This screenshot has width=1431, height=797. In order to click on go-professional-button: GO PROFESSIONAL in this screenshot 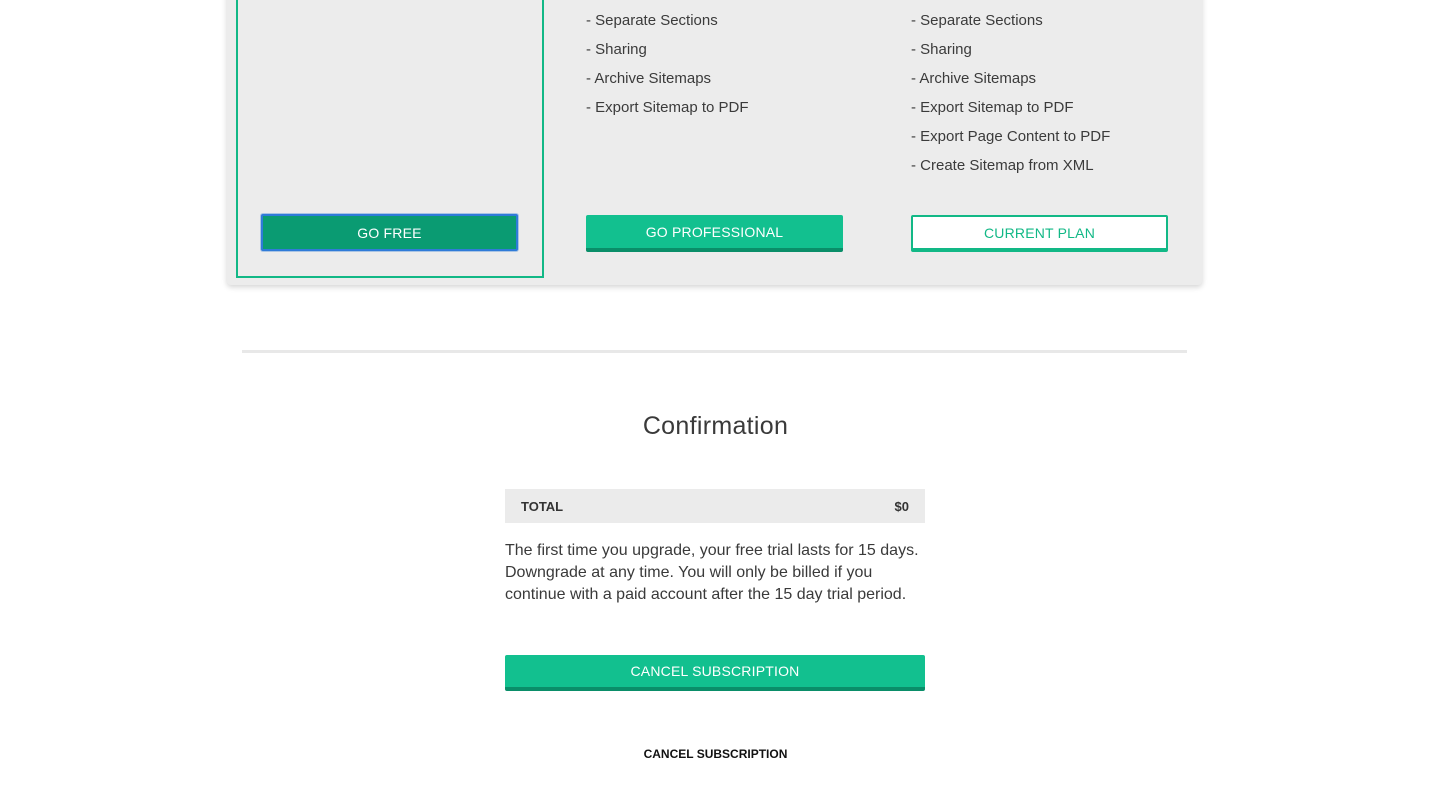, I will do `click(714, 233)`.